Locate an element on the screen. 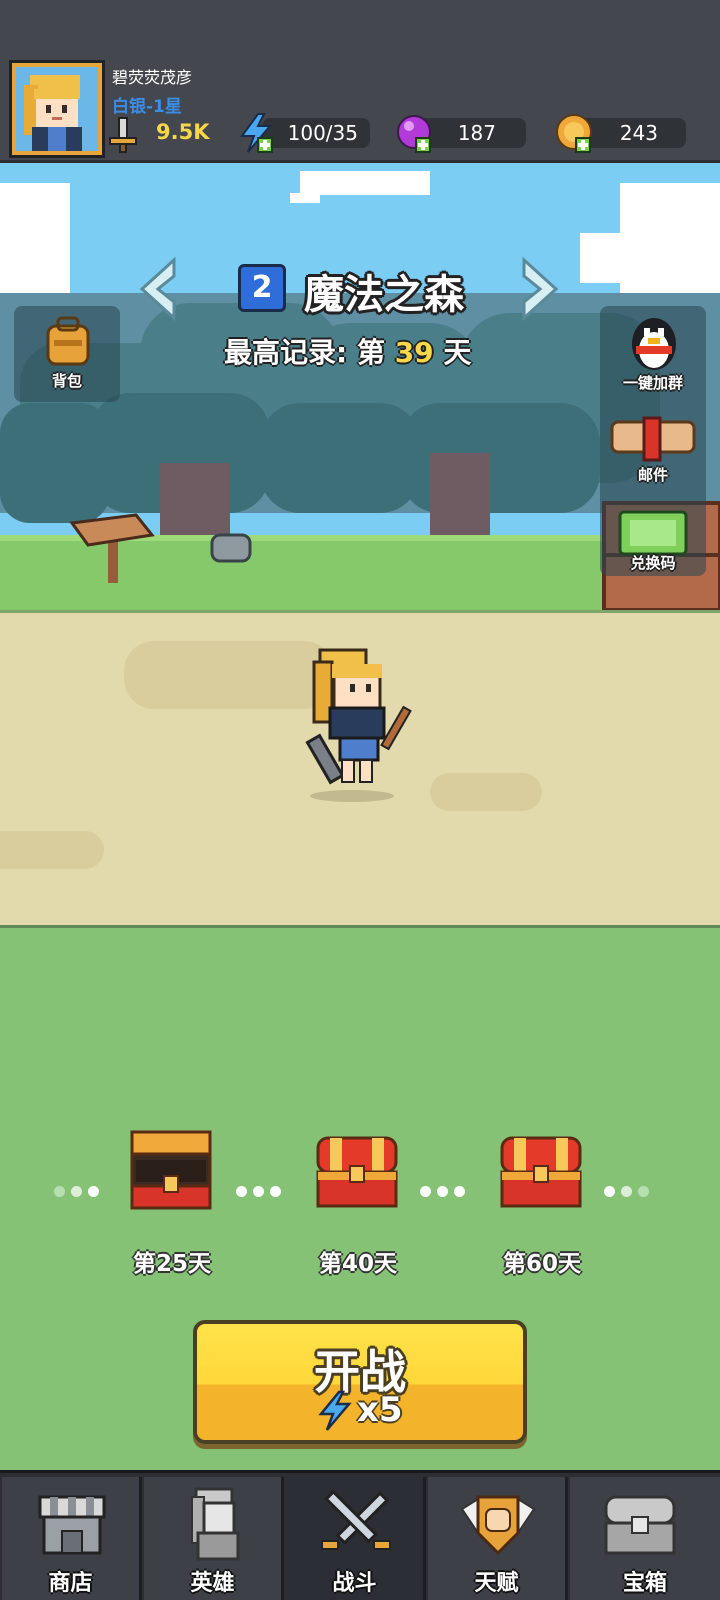 This screenshot has width=720, height=1600. mail-button: 邮件 is located at coordinates (653, 452).